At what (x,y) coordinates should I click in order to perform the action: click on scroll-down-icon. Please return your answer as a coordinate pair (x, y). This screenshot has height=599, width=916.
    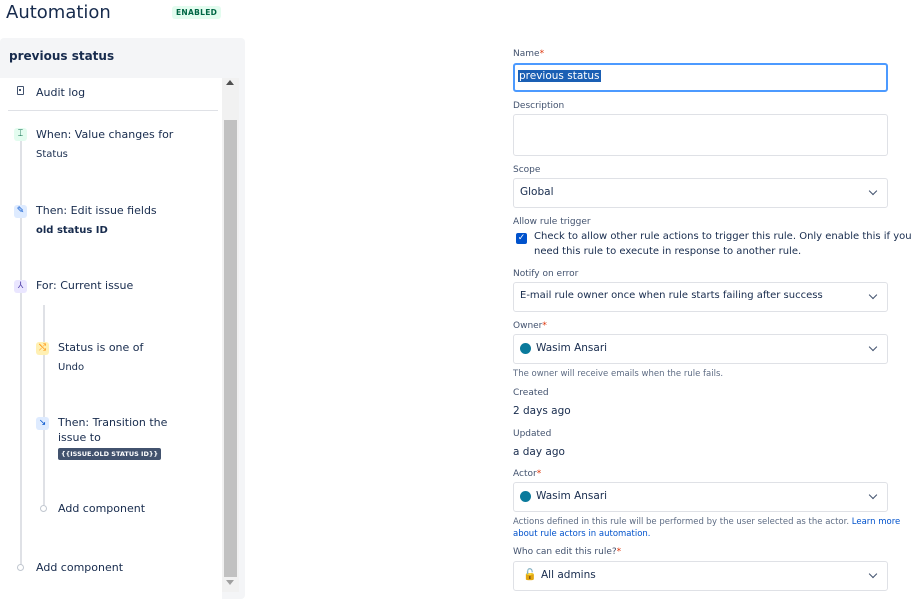
    Looking at the image, I should click on (230, 582).